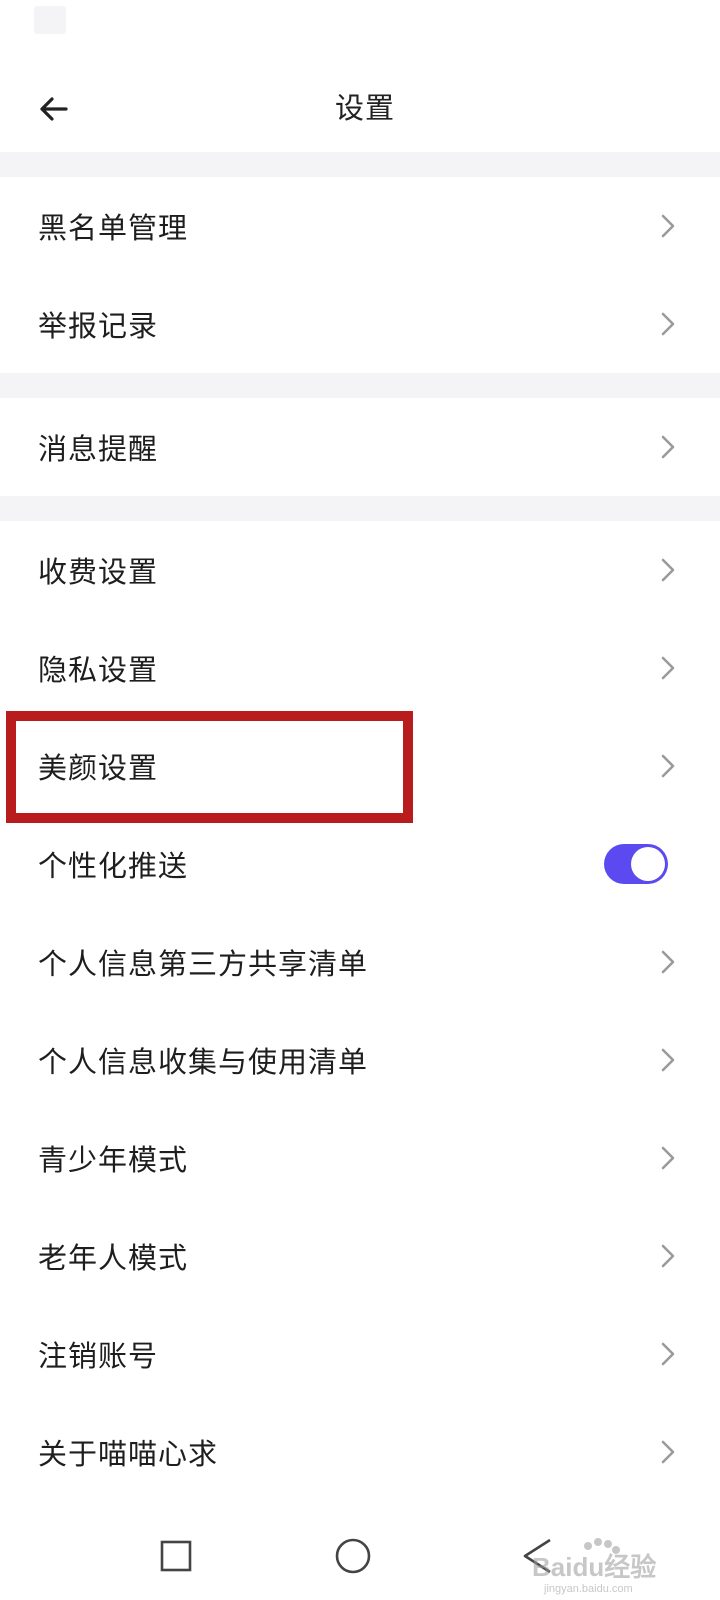 This screenshot has width=720, height=1600. Describe the element at coordinates (360, 1354) in the screenshot. I see `settings-item-delete-account: 注销账号` at that location.